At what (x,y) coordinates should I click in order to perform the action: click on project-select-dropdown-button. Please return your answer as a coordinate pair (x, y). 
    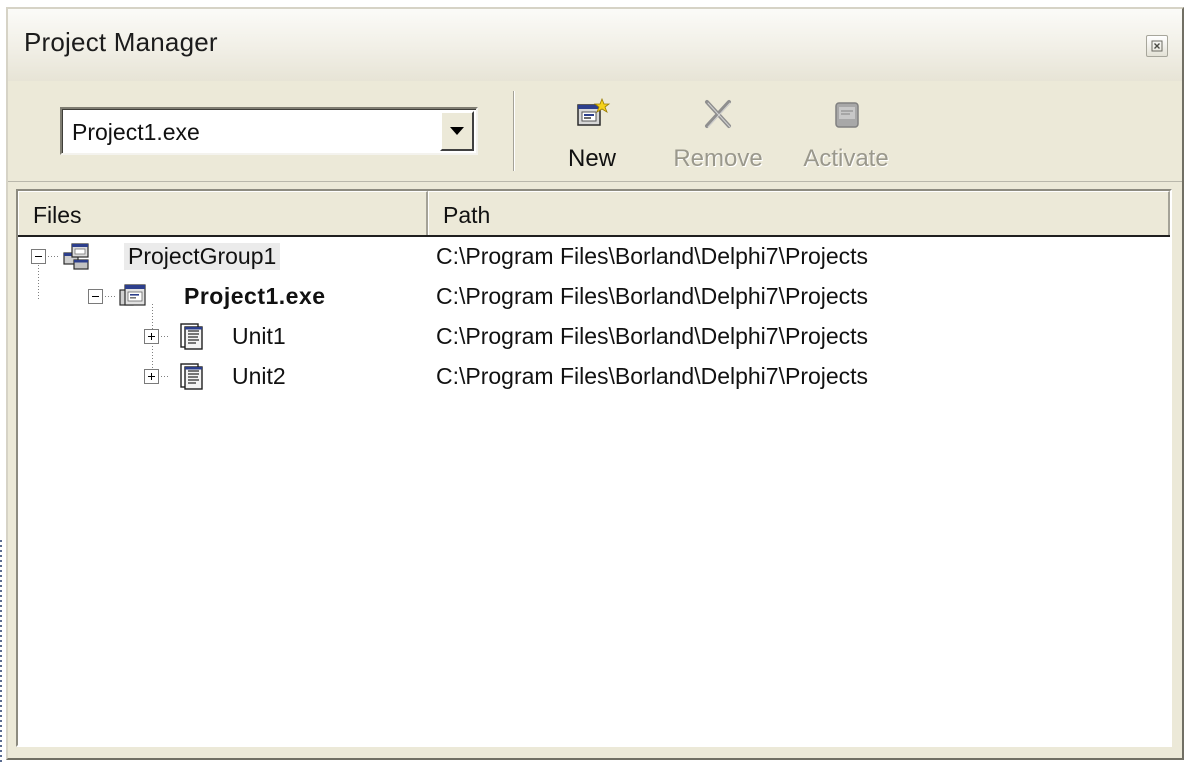
    Looking at the image, I should click on (457, 131).